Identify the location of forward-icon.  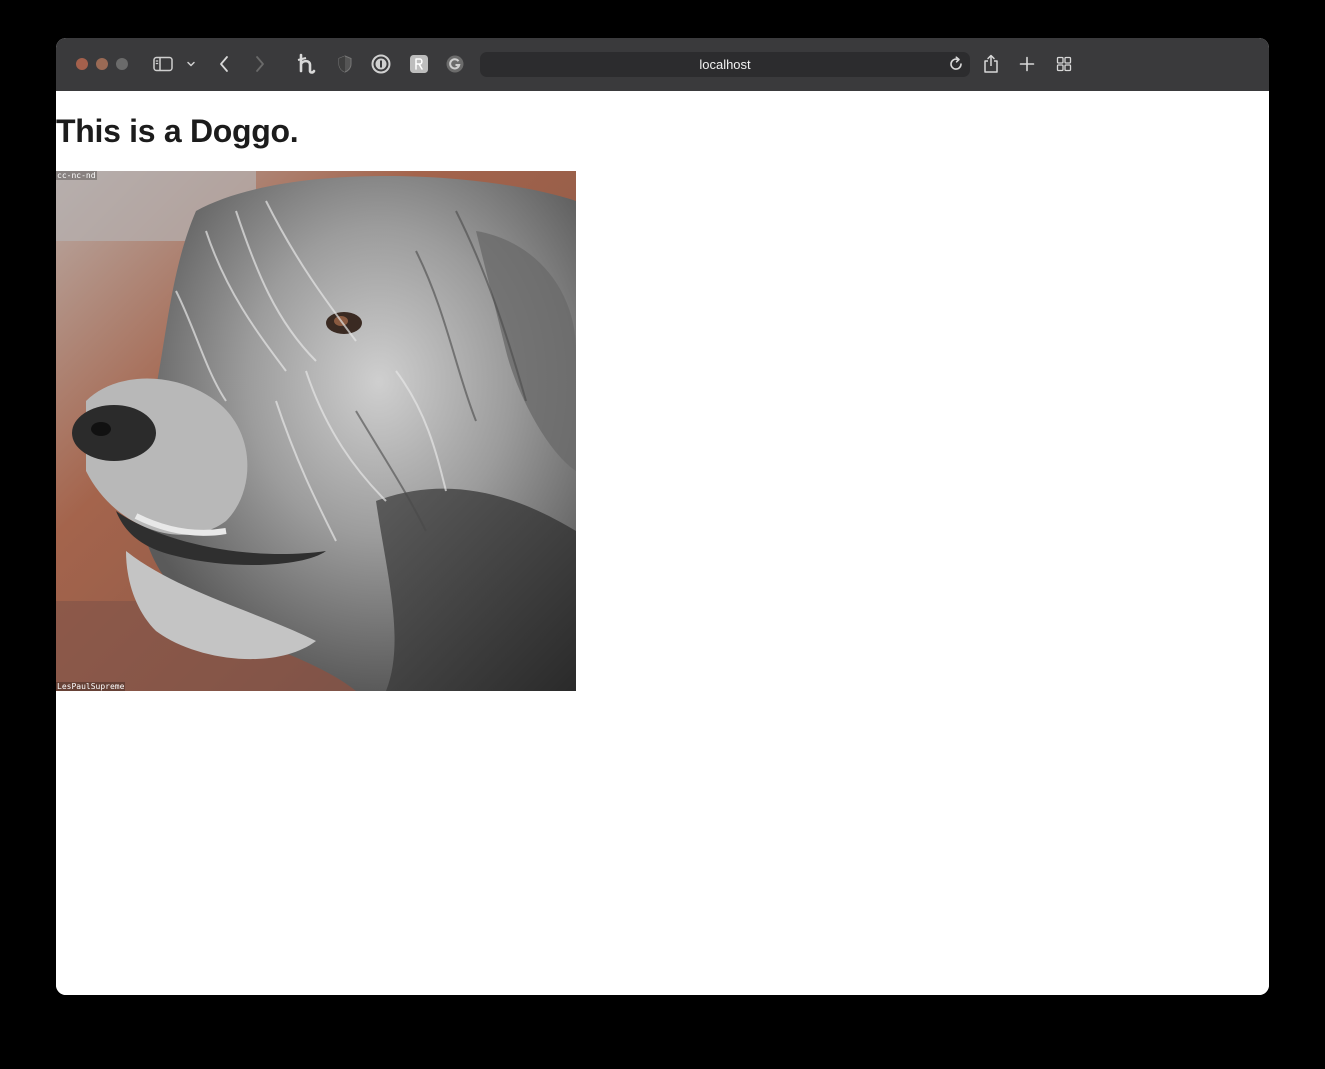
(260, 64).